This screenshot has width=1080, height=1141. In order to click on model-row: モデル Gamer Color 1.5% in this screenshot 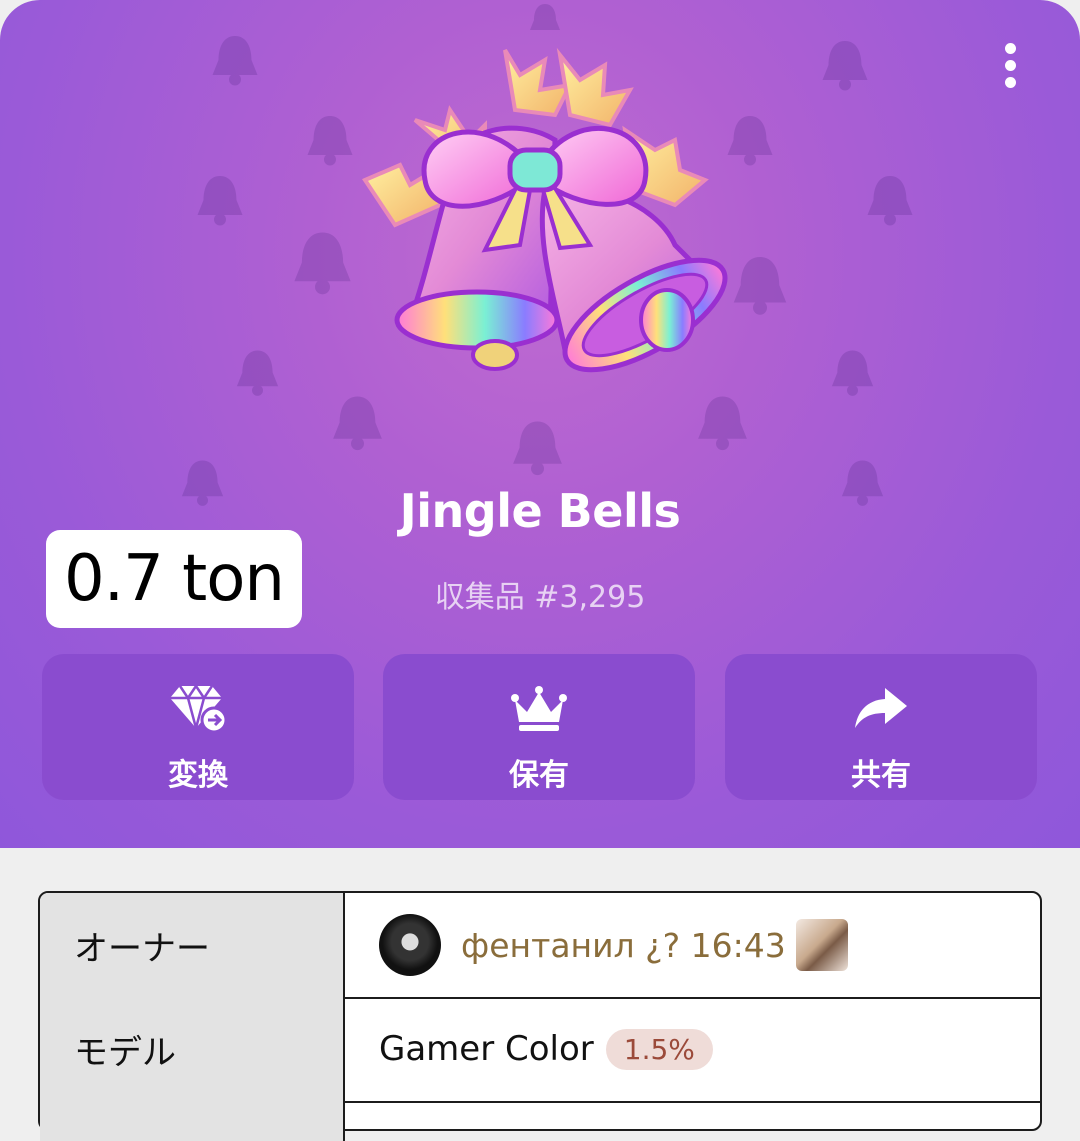, I will do `click(540, 1050)`.